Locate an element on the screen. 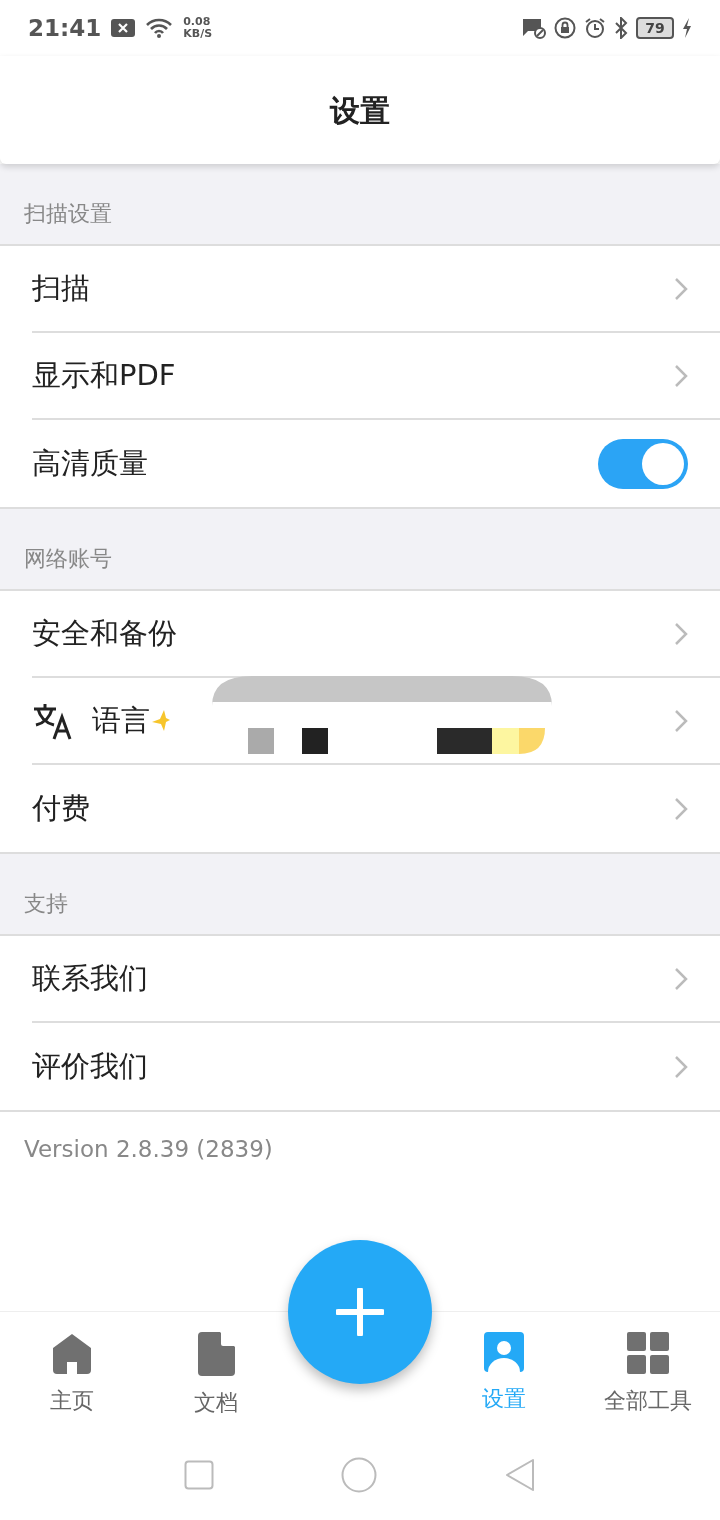 The width and height of the screenshot is (720, 1520). row-label: 评价我们 is located at coordinates (90, 1066).